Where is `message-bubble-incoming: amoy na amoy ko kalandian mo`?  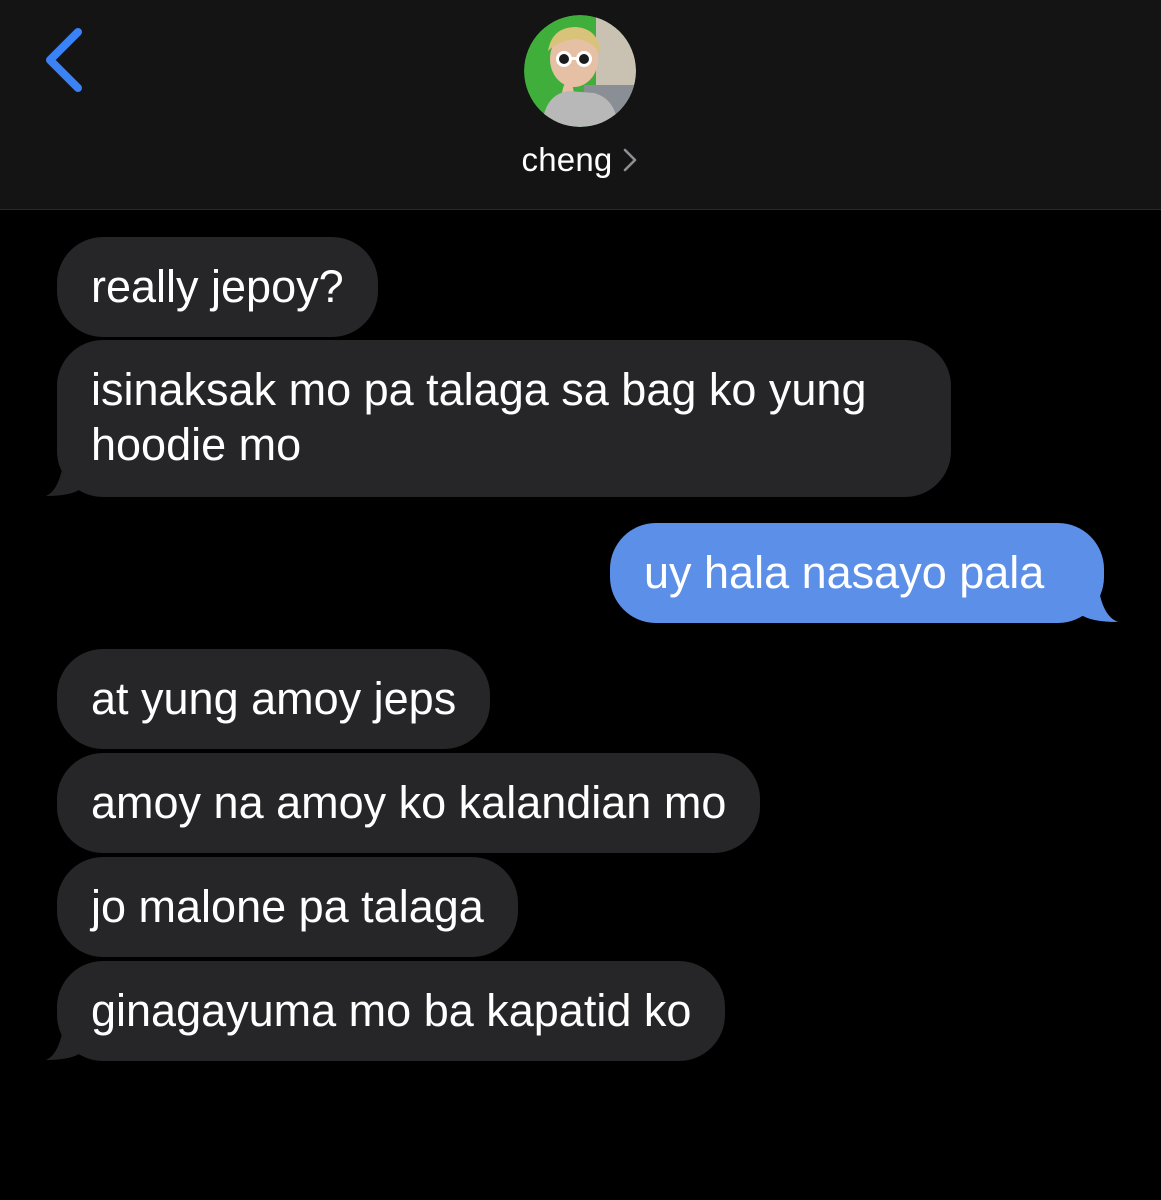
message-bubble-incoming: amoy na amoy ko kalandian mo is located at coordinates (409, 803).